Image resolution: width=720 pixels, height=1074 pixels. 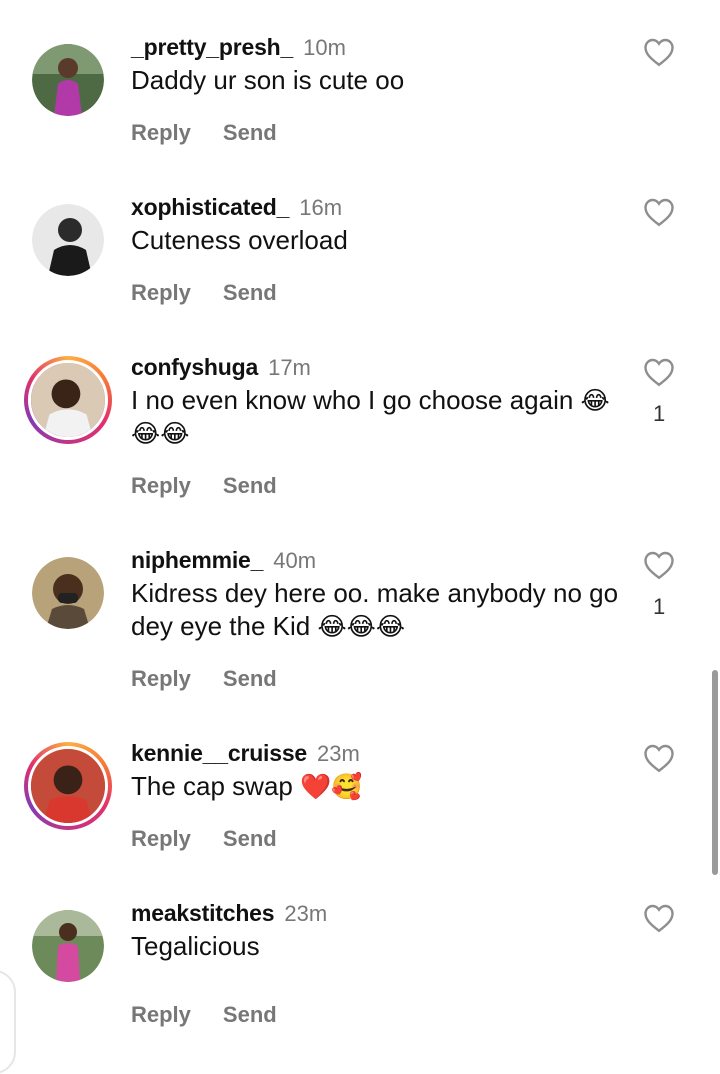 What do you see at coordinates (239, 240) in the screenshot?
I see `comment-body: Cuteness overload` at bounding box center [239, 240].